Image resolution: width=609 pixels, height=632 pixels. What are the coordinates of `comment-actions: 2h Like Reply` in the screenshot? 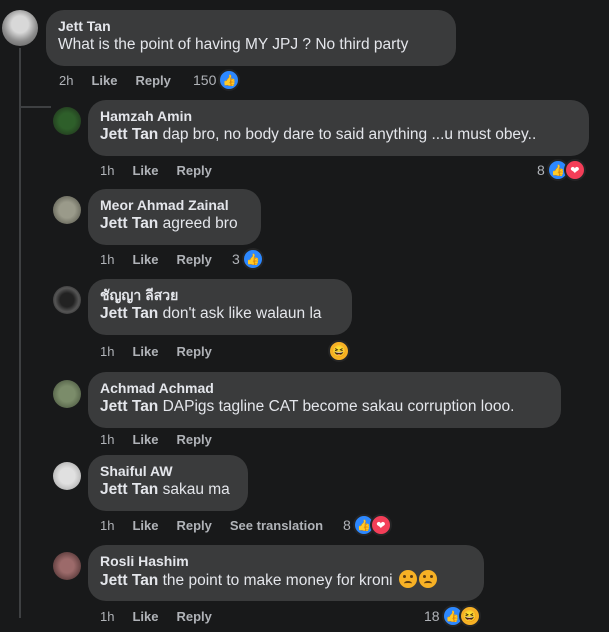 It's located at (124, 81).